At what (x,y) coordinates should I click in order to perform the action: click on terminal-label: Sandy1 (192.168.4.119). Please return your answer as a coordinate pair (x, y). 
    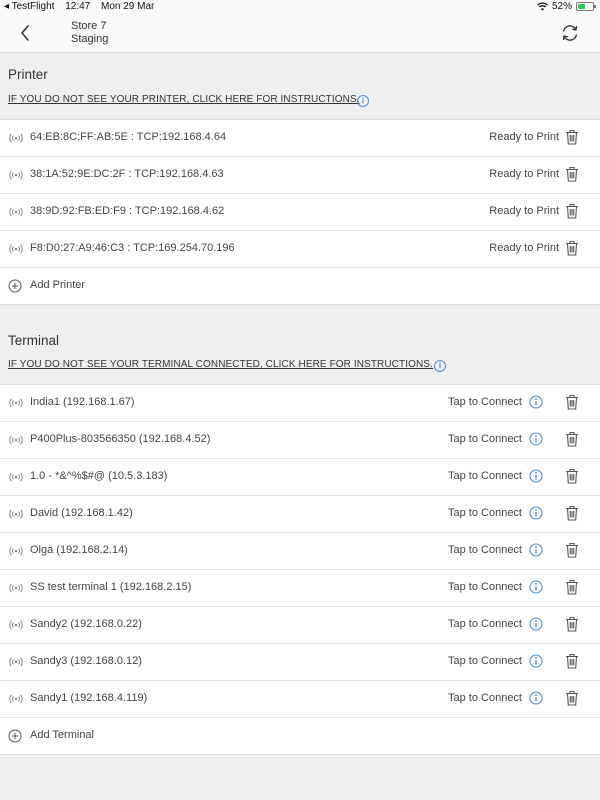
    Looking at the image, I should click on (89, 698).